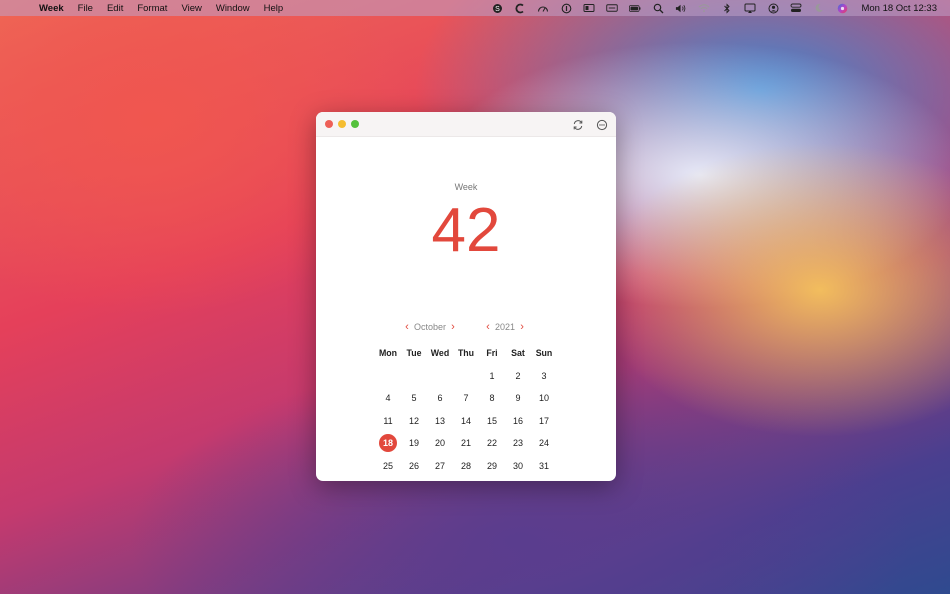  I want to click on weekday-header: Mon, so click(388, 353).